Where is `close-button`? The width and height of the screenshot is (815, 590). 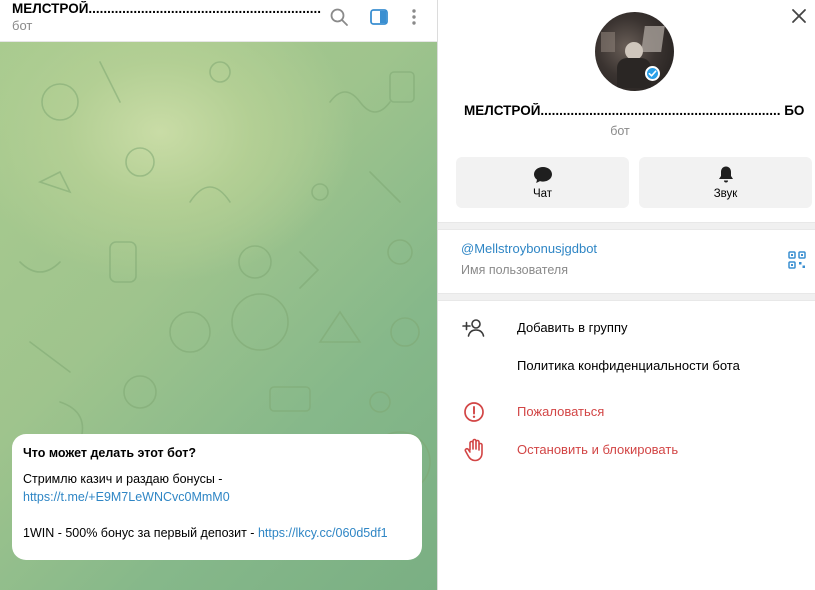
close-button is located at coordinates (799, 16).